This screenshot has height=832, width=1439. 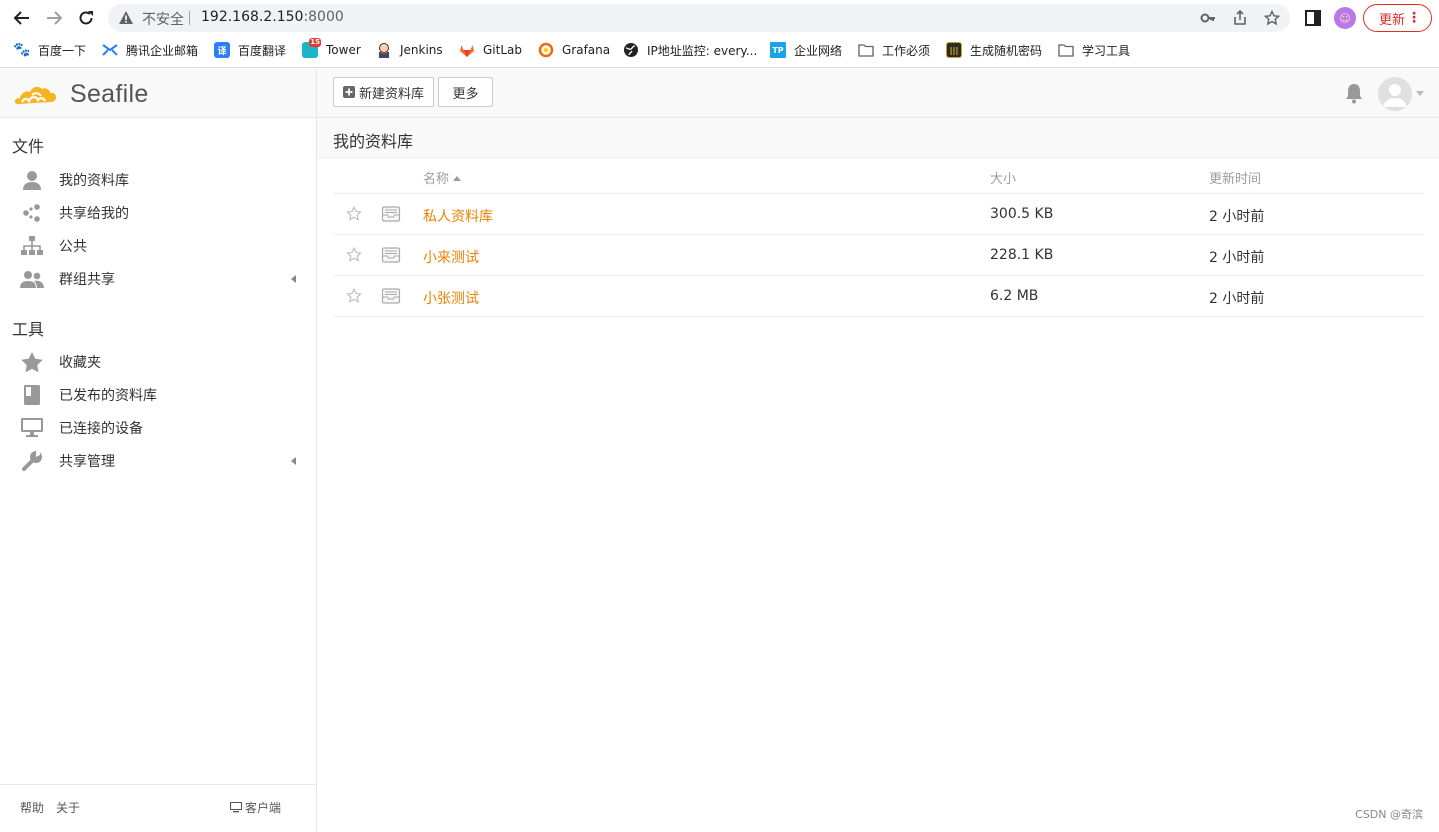 I want to click on jenkins-icon, so click(x=384, y=50).